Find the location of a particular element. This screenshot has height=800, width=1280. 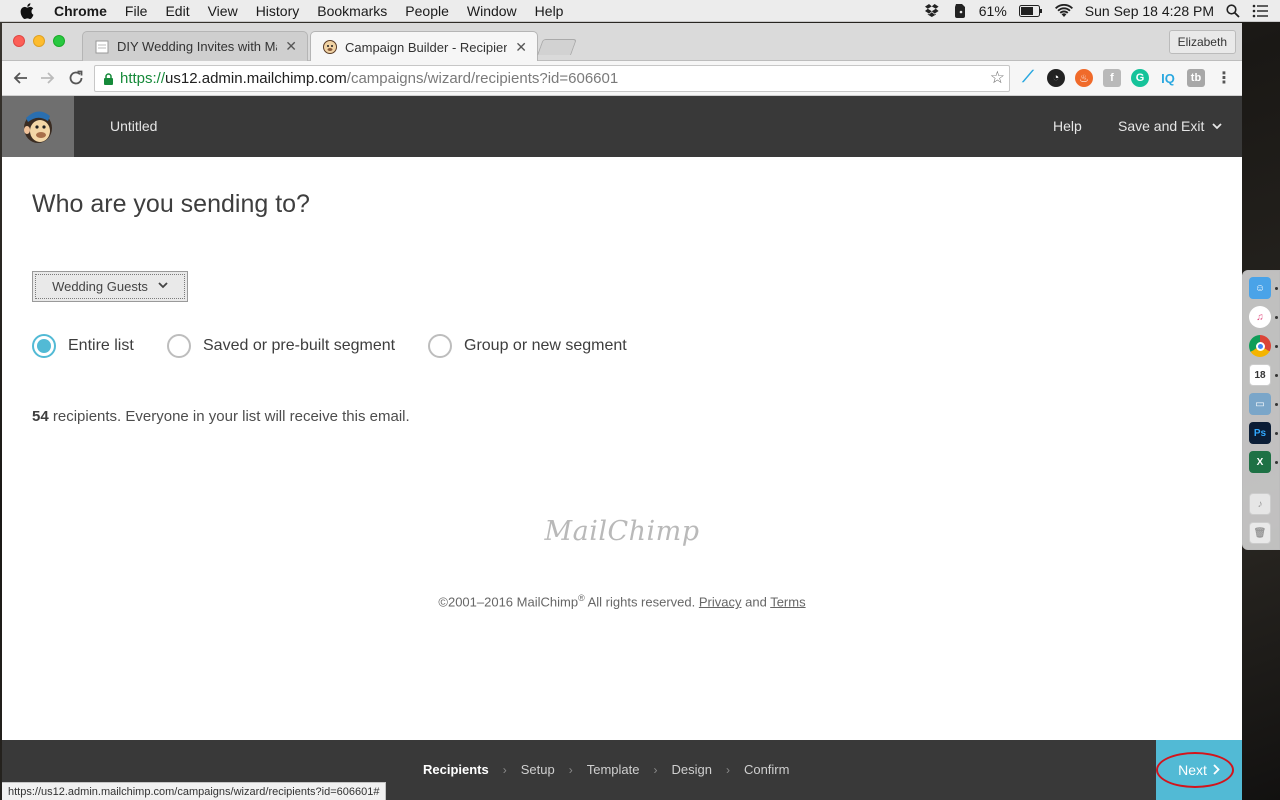

apple-icon is located at coordinates (27, 10).